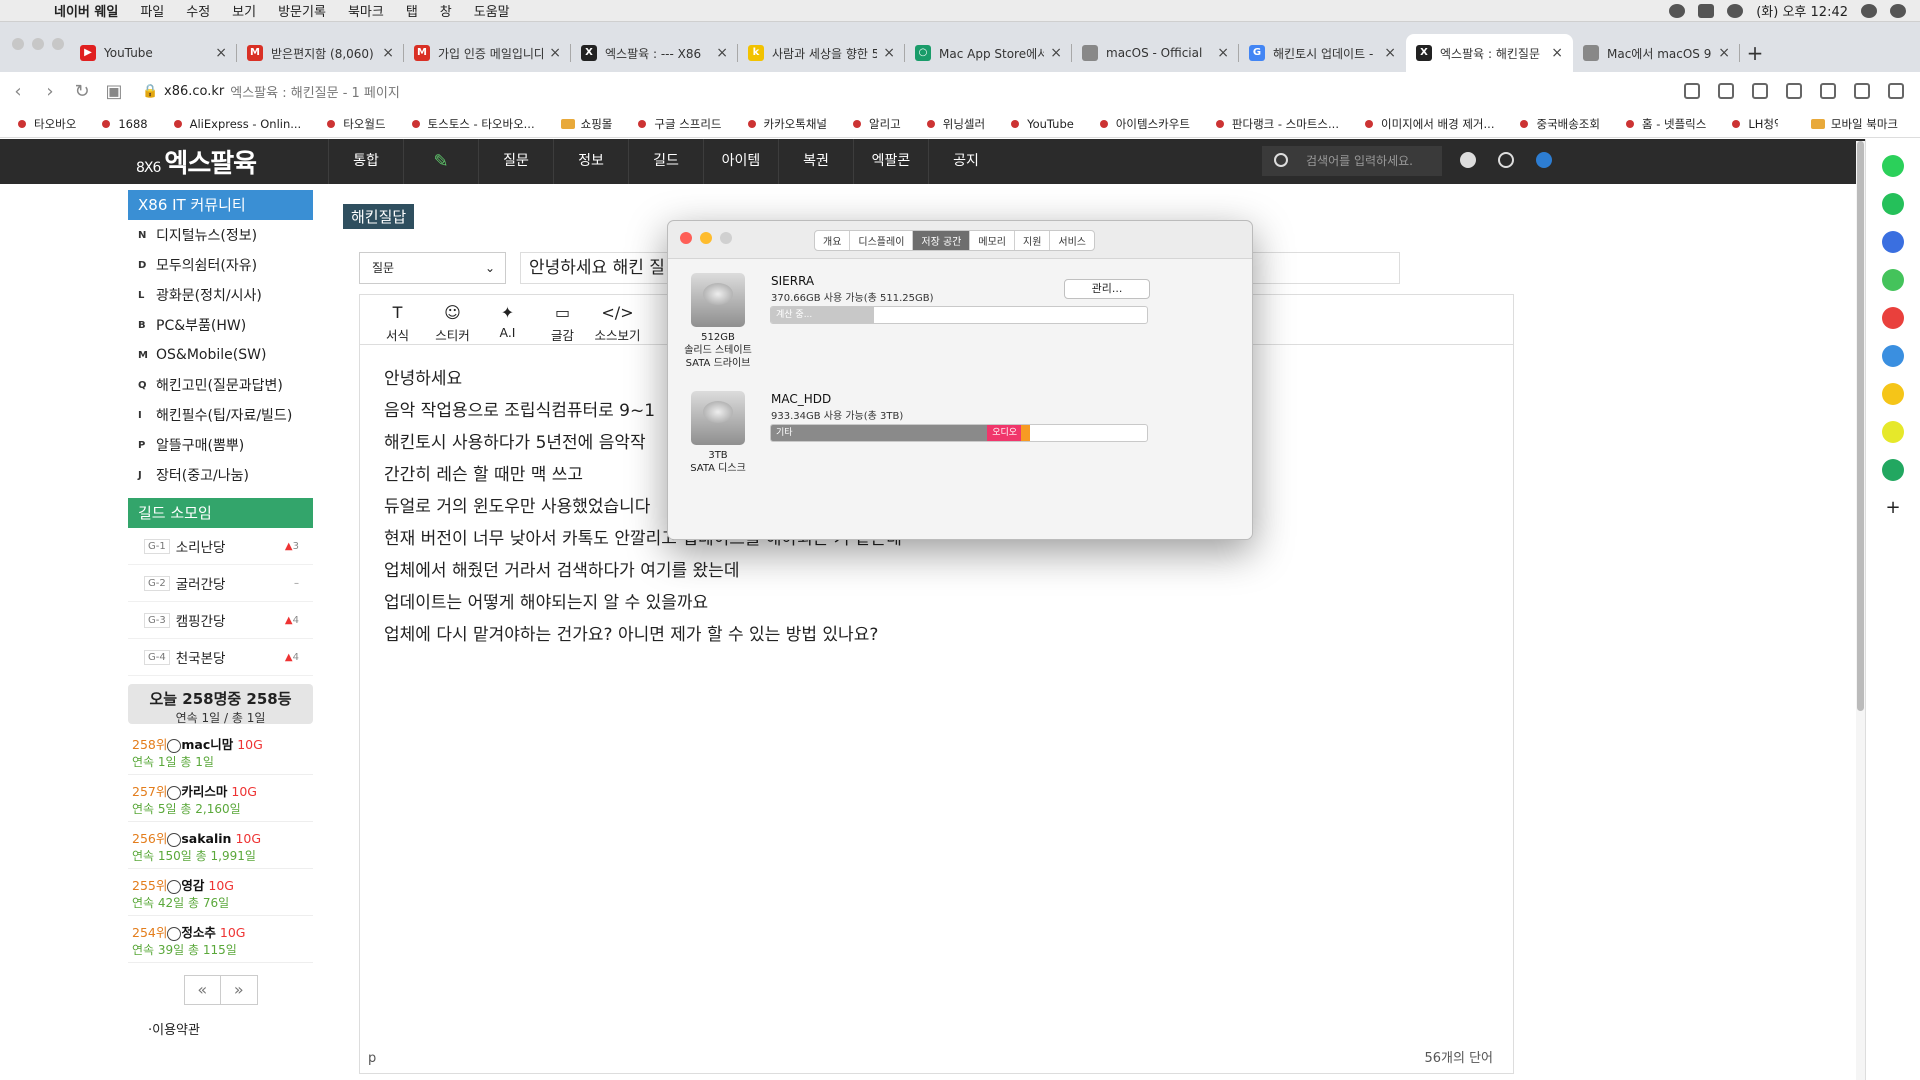 The width and height of the screenshot is (1920, 1080). I want to click on toolbar-button: </> 소스보기, so click(617, 319).